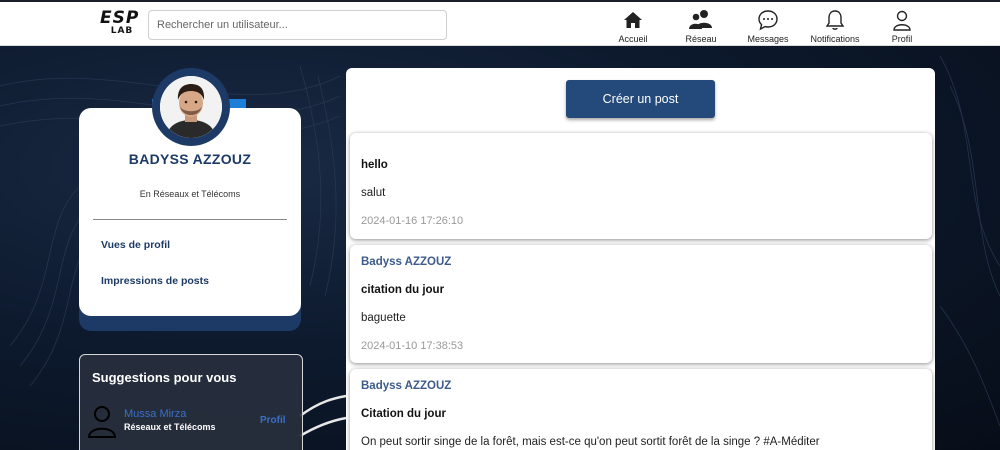  Describe the element at coordinates (412, 346) in the screenshot. I see `post-date: 2024-01-10 17:38:53` at that location.